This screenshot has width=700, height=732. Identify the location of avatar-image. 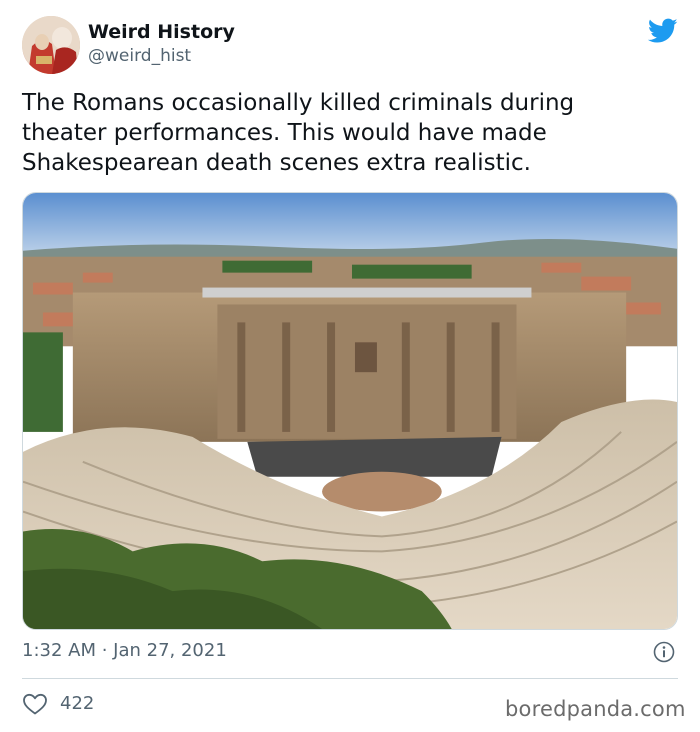
(51, 45).